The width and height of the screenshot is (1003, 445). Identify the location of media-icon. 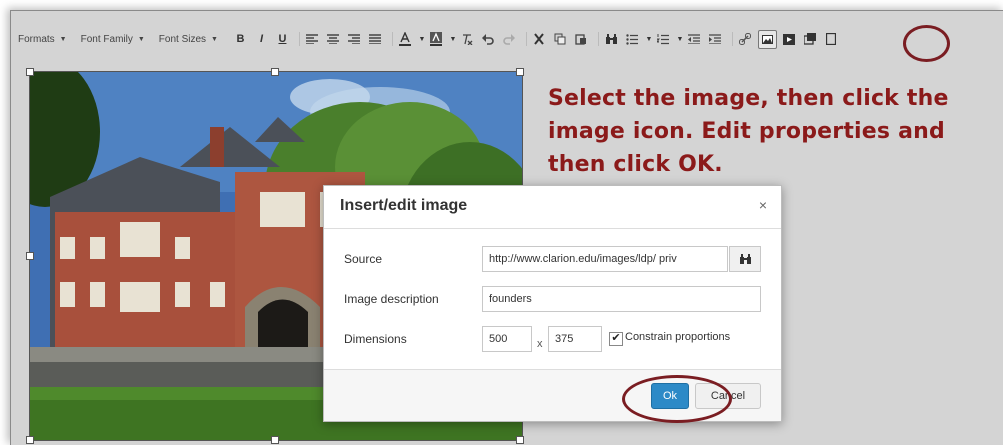
(789, 39).